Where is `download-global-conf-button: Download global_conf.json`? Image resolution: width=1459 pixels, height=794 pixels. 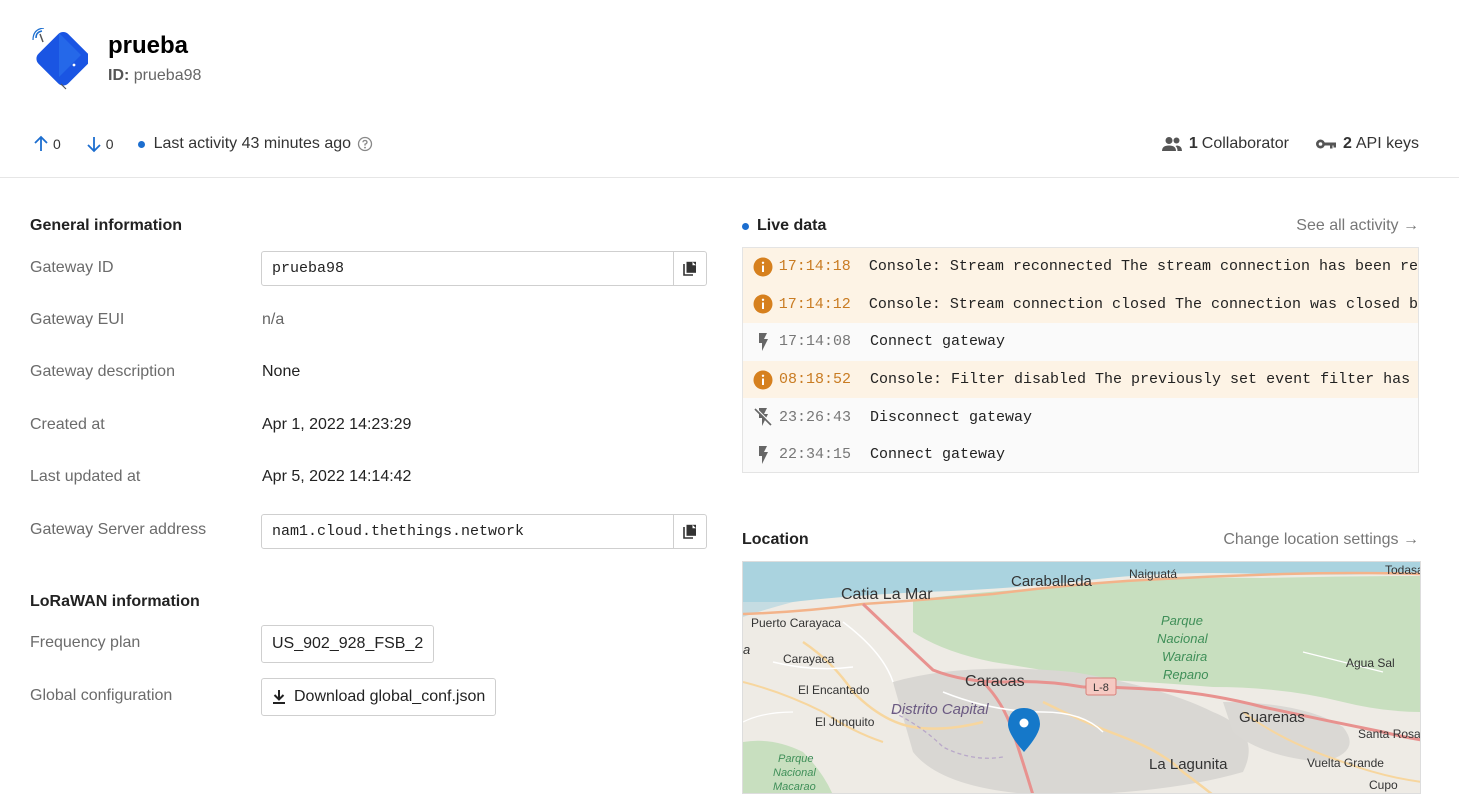 download-global-conf-button: Download global_conf.json is located at coordinates (379, 697).